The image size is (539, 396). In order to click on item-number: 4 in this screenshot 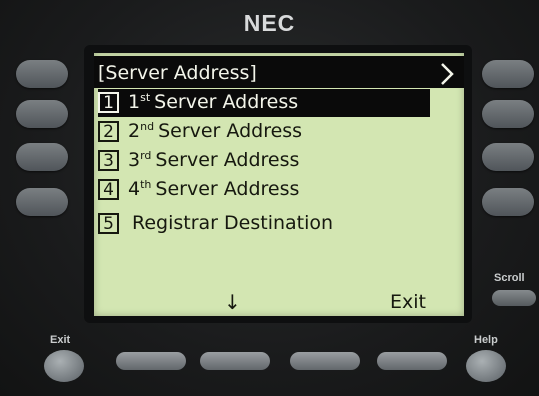, I will do `click(108, 189)`.